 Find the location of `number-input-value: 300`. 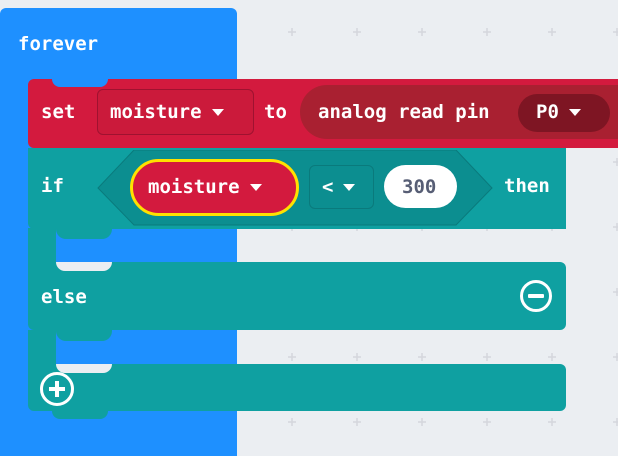

number-input-value: 300 is located at coordinates (419, 187).